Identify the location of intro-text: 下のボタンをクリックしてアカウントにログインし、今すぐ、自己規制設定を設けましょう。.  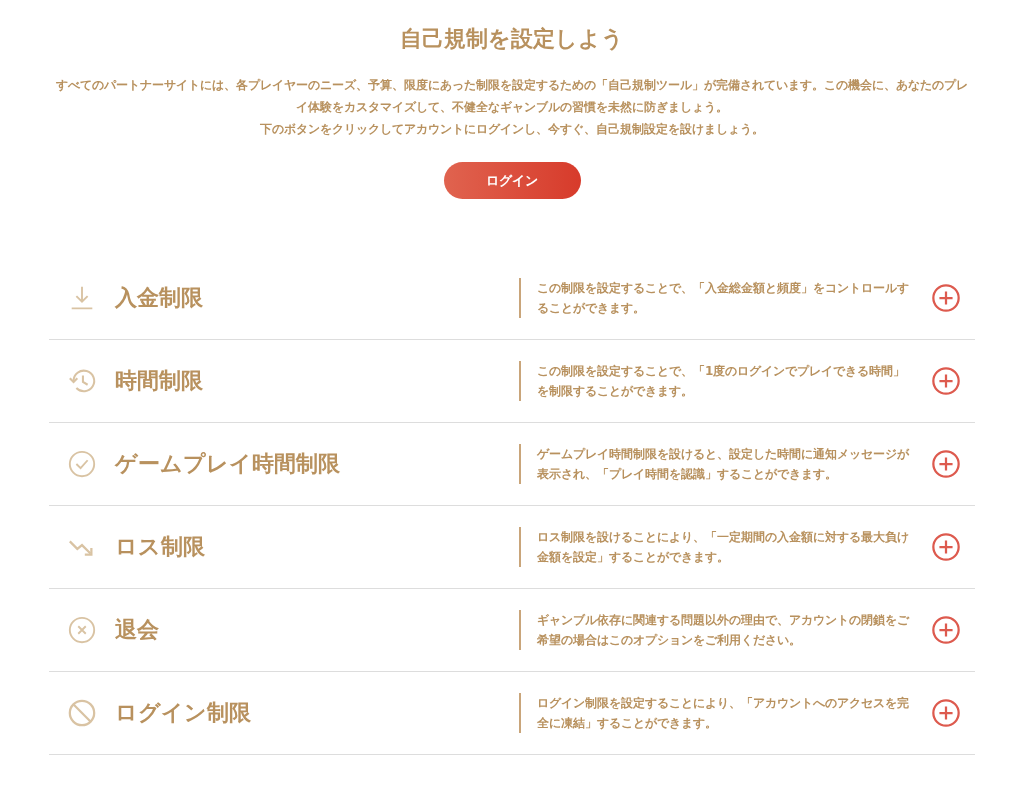
(512, 129).